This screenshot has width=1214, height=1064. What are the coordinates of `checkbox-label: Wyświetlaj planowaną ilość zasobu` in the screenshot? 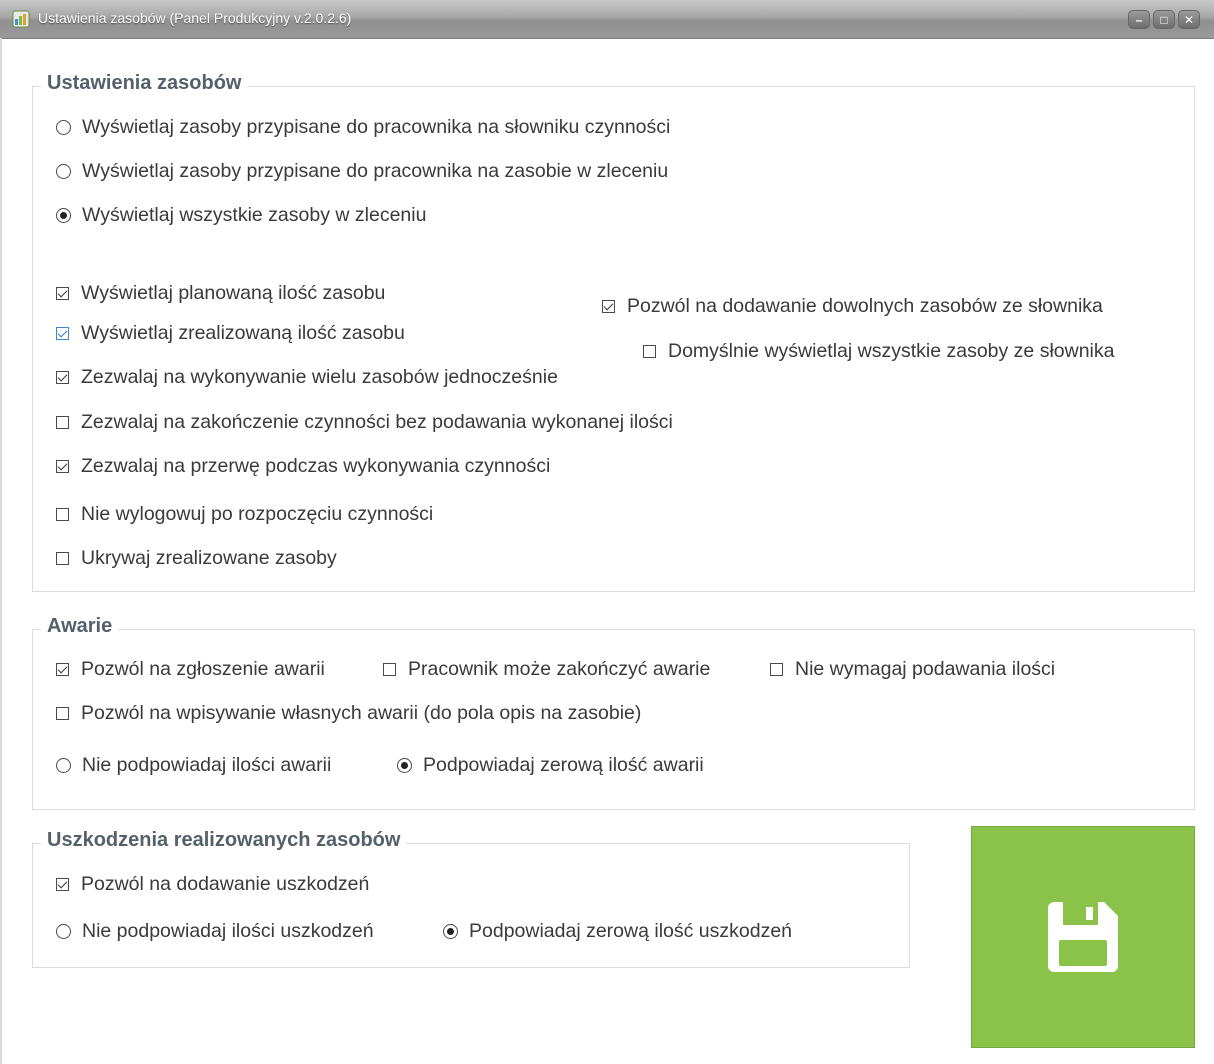 It's located at (233, 293).